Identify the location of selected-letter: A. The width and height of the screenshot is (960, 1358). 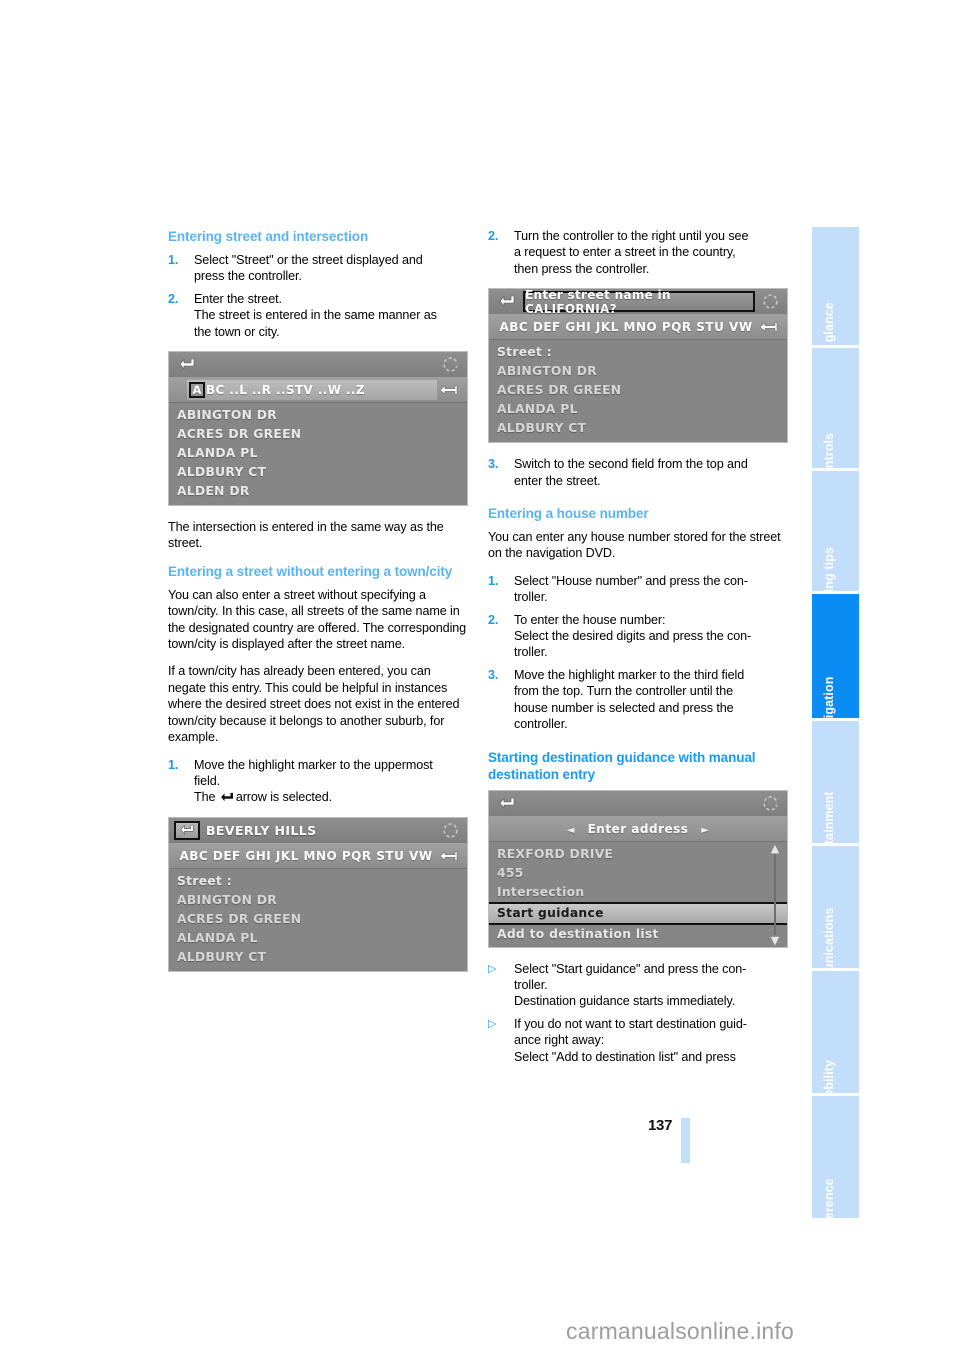
(197, 390).